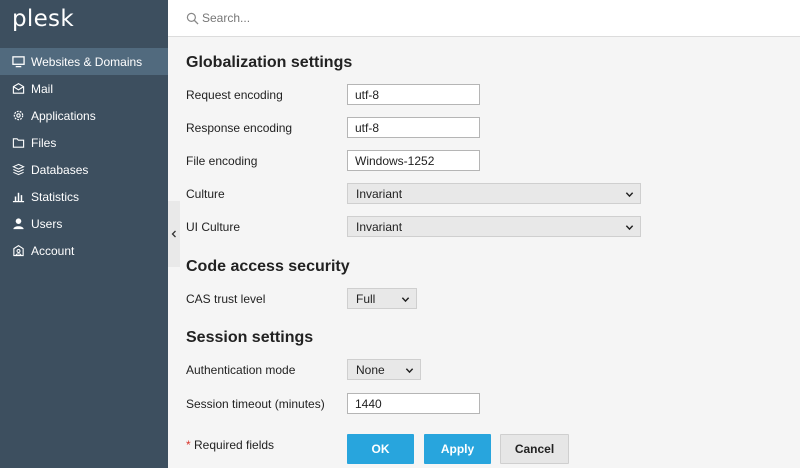 This screenshot has height=468, width=800. Describe the element at coordinates (53, 250) in the screenshot. I see `sidebar-item-label: Account` at that location.